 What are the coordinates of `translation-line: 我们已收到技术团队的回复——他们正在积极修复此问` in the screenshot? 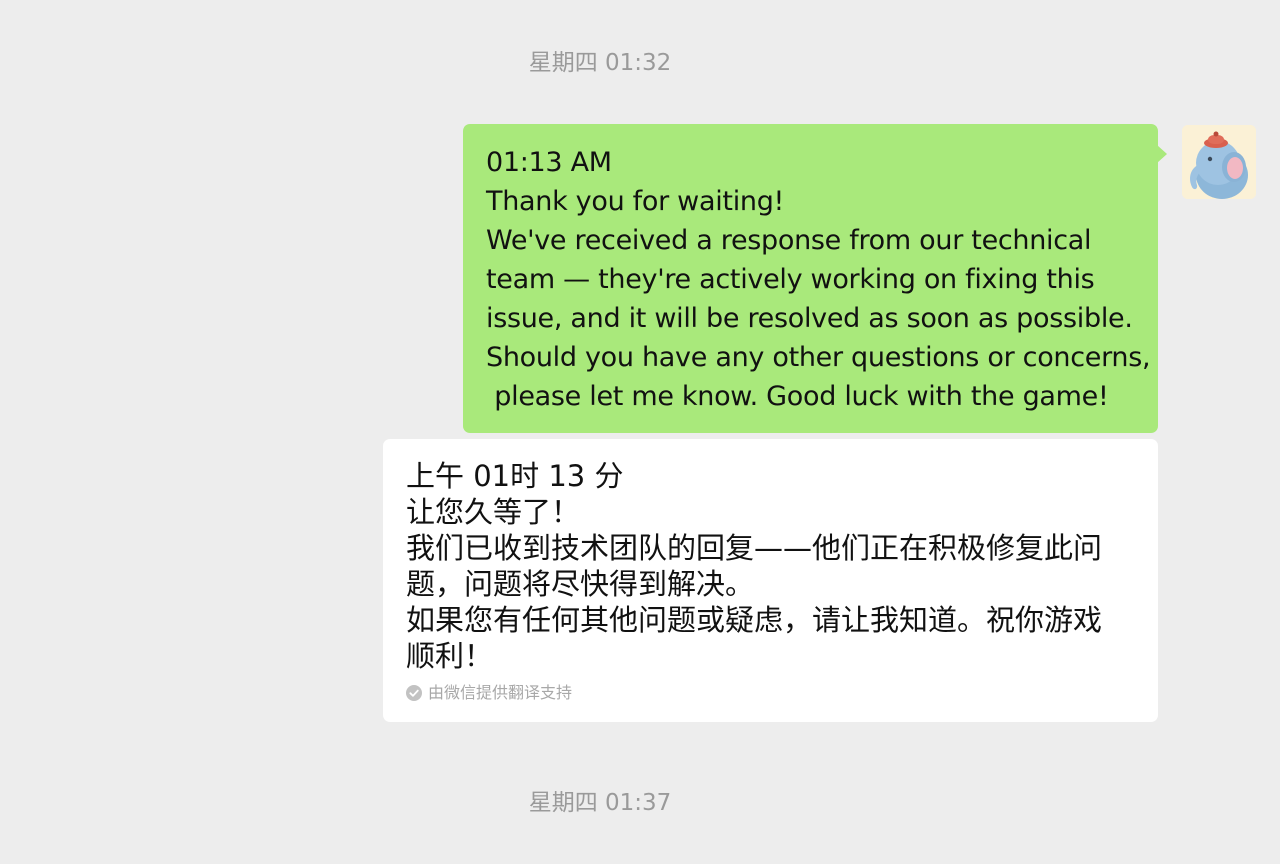 It's located at (754, 548).